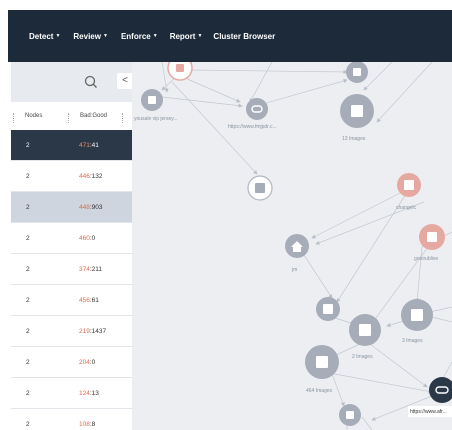 This screenshot has width=452, height=430. What do you see at coordinates (84, 238) in the screenshot?
I see `row-bad-count: 460` at bounding box center [84, 238].